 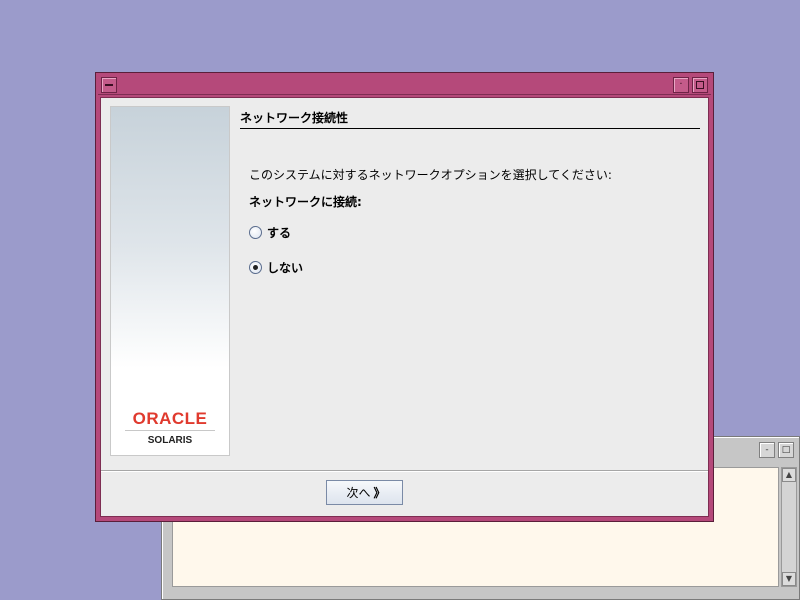 What do you see at coordinates (305, 202) in the screenshot?
I see `connect-to-network-label: ネットワークに接続:` at bounding box center [305, 202].